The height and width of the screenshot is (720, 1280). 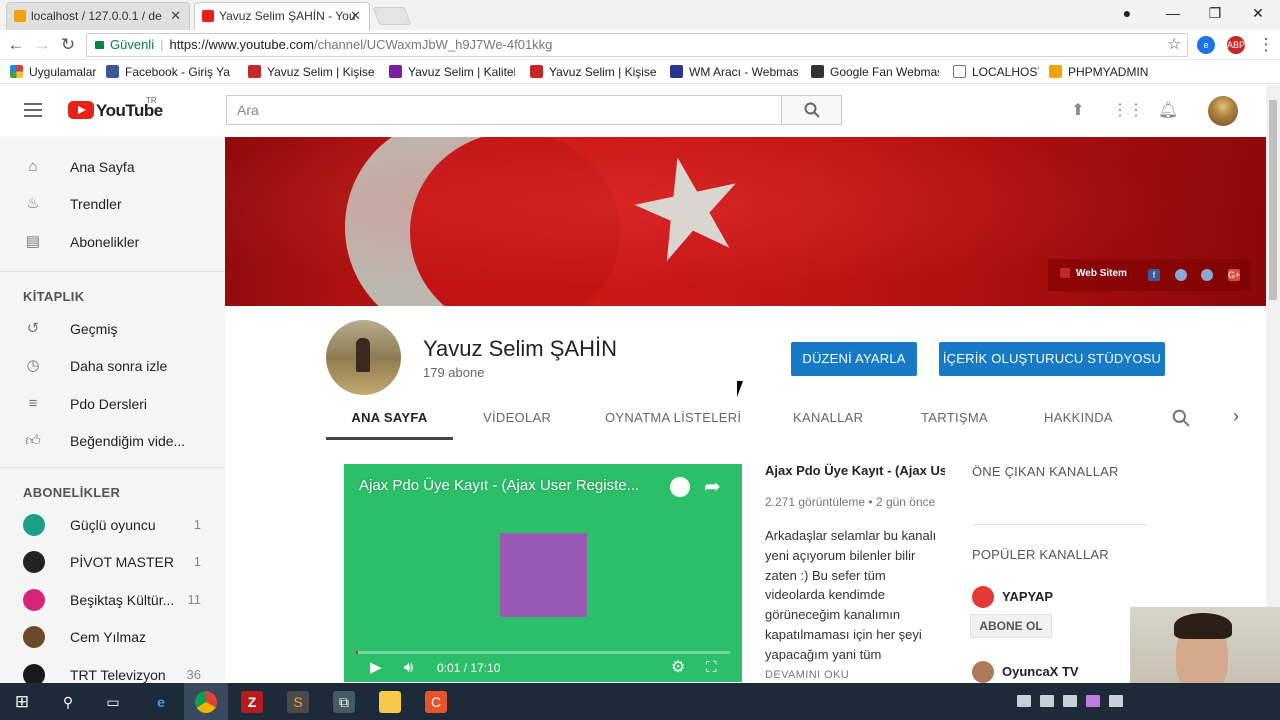 I want to click on chevron-right-icon: ›, so click(x=1236, y=416).